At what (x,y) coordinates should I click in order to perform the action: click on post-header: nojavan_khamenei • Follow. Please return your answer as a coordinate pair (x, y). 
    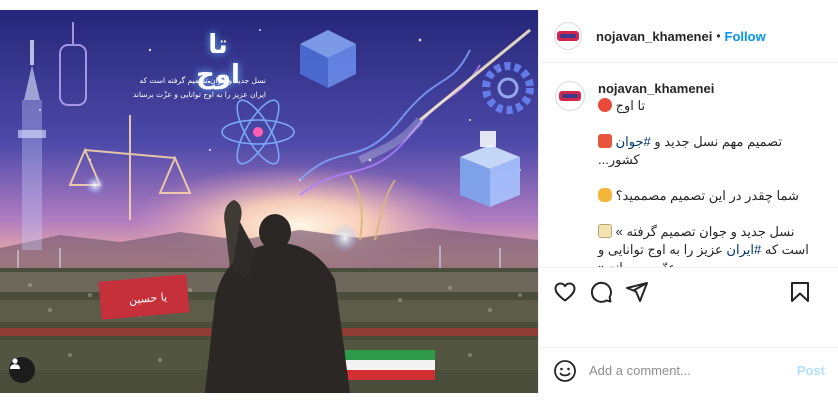
    Looking at the image, I should click on (688, 36).